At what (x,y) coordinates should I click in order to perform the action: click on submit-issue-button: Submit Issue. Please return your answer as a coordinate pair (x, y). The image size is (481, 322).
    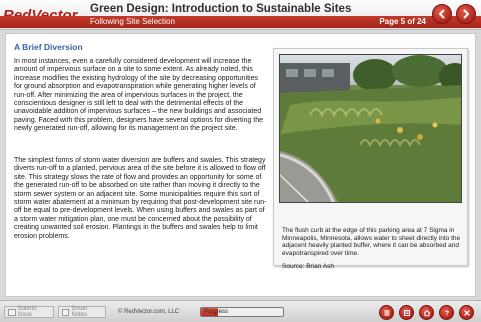
    Looking at the image, I should click on (29, 312).